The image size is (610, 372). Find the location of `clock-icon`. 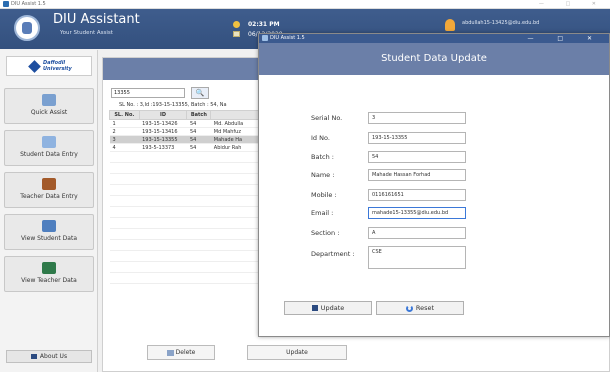

clock-icon is located at coordinates (236, 24).